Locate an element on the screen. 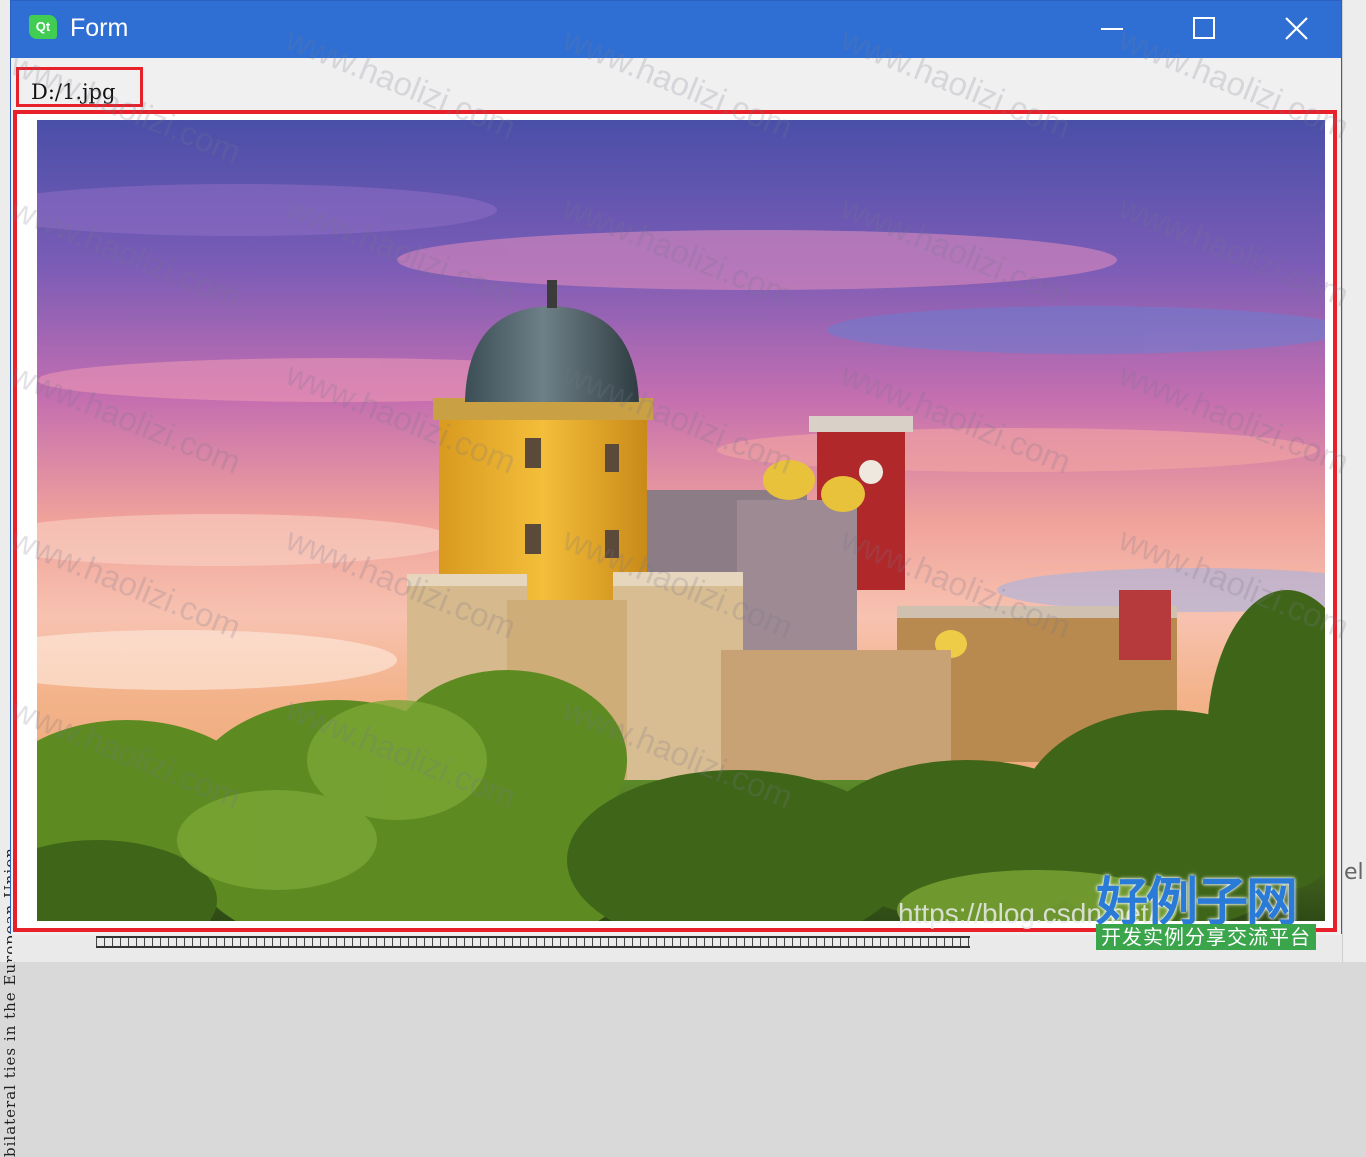 This screenshot has width=1366, height=1157. window-title: Form is located at coordinates (99, 28).